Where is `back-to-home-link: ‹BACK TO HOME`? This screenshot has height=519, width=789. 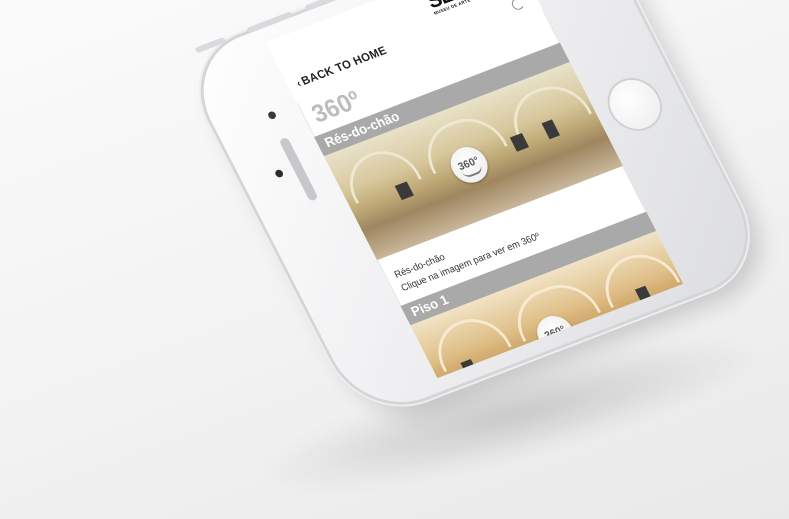
back-to-home-link: ‹BACK TO HOME is located at coordinates (341, 66).